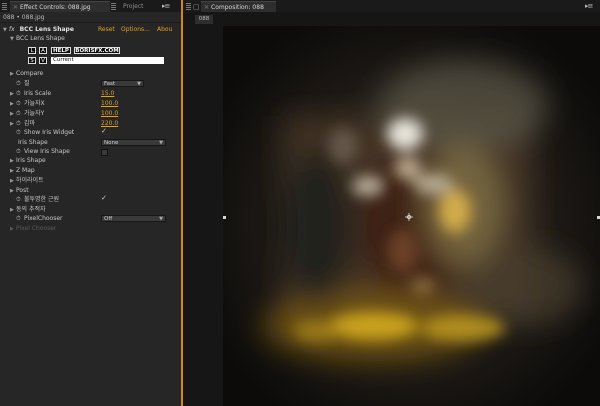 The height and width of the screenshot is (406, 600). I want to click on param-iris-shape: Iris Shape, so click(33, 142).